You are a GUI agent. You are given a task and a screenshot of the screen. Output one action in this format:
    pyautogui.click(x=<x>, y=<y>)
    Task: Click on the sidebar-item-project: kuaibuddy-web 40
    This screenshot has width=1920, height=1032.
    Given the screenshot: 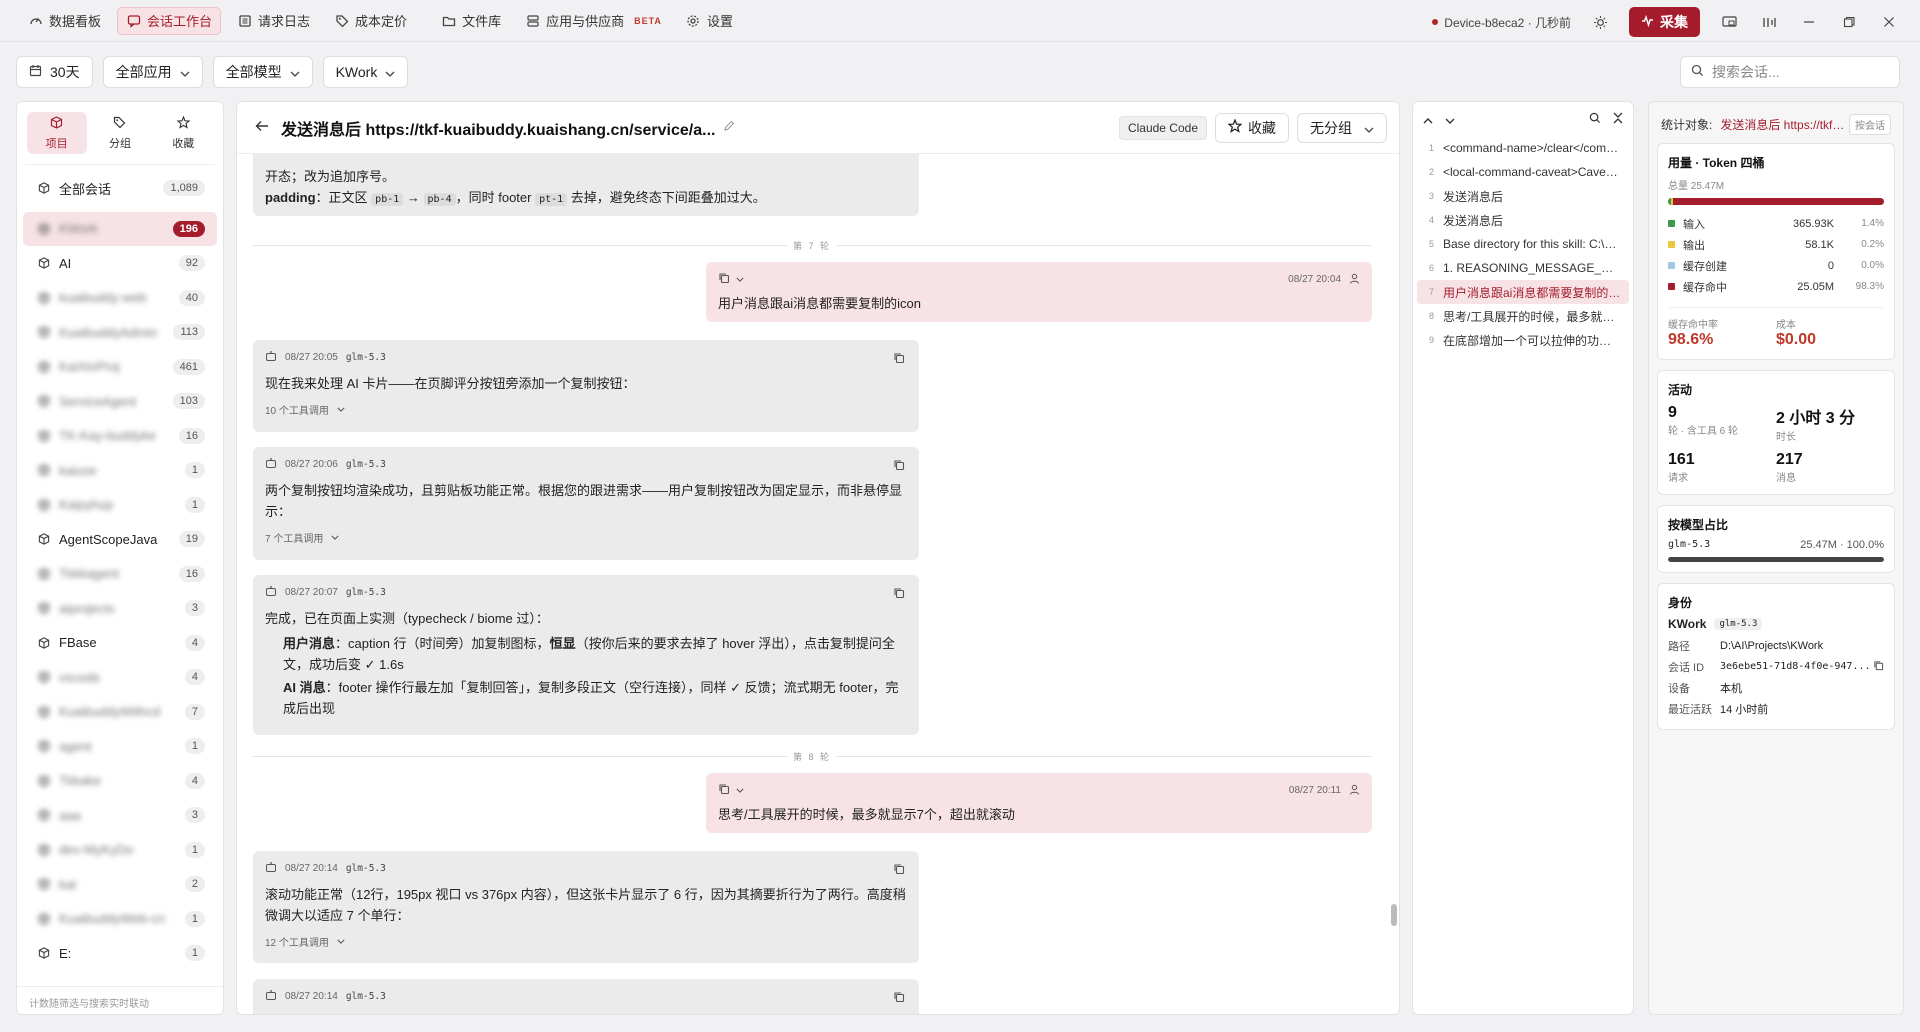 What is the action you would take?
    pyautogui.click(x=120, y=298)
    